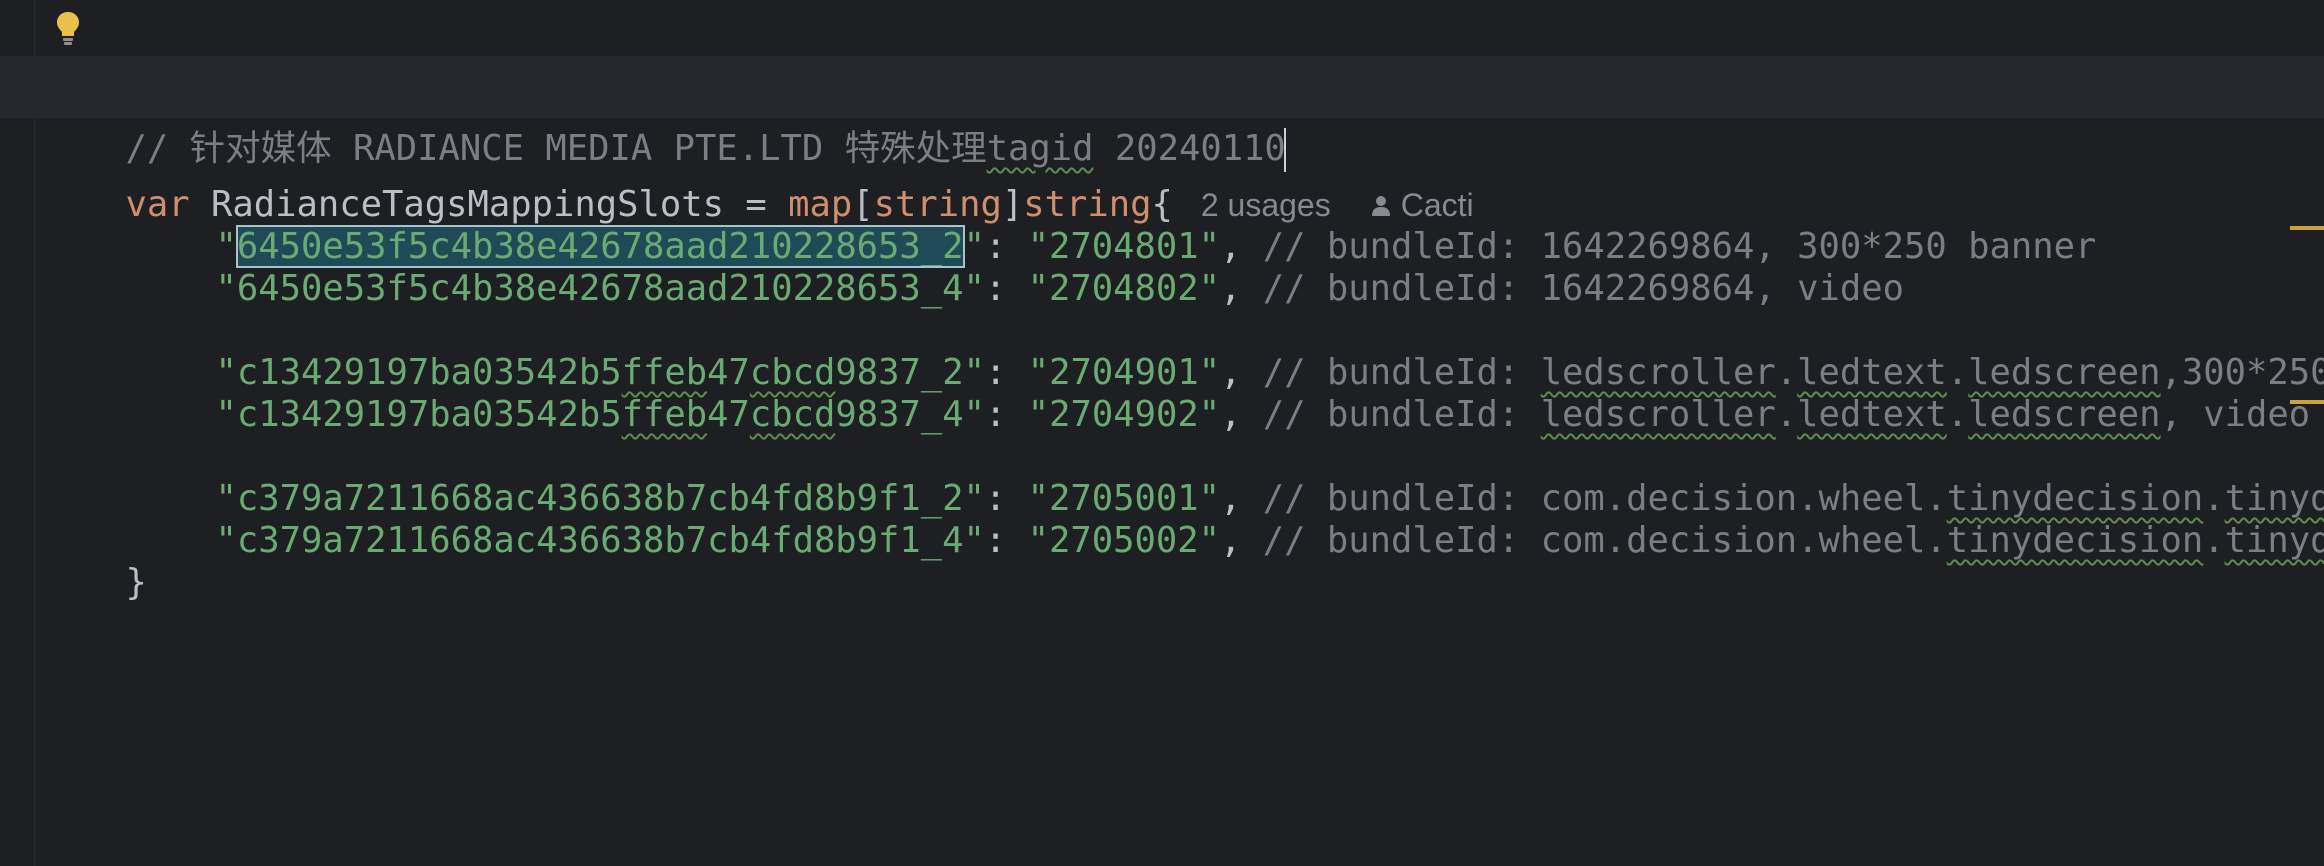  Describe the element at coordinates (93, 546) in the screenshot. I see `code-line-closing: }` at that location.